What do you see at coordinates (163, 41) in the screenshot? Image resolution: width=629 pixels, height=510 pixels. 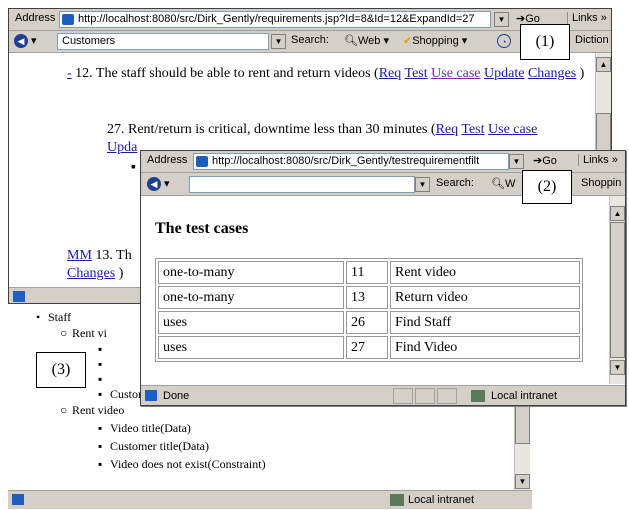 I see `search-box: Customers` at bounding box center [163, 41].